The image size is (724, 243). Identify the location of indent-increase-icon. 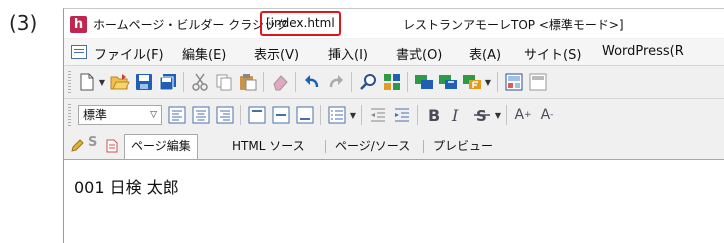
(402, 115).